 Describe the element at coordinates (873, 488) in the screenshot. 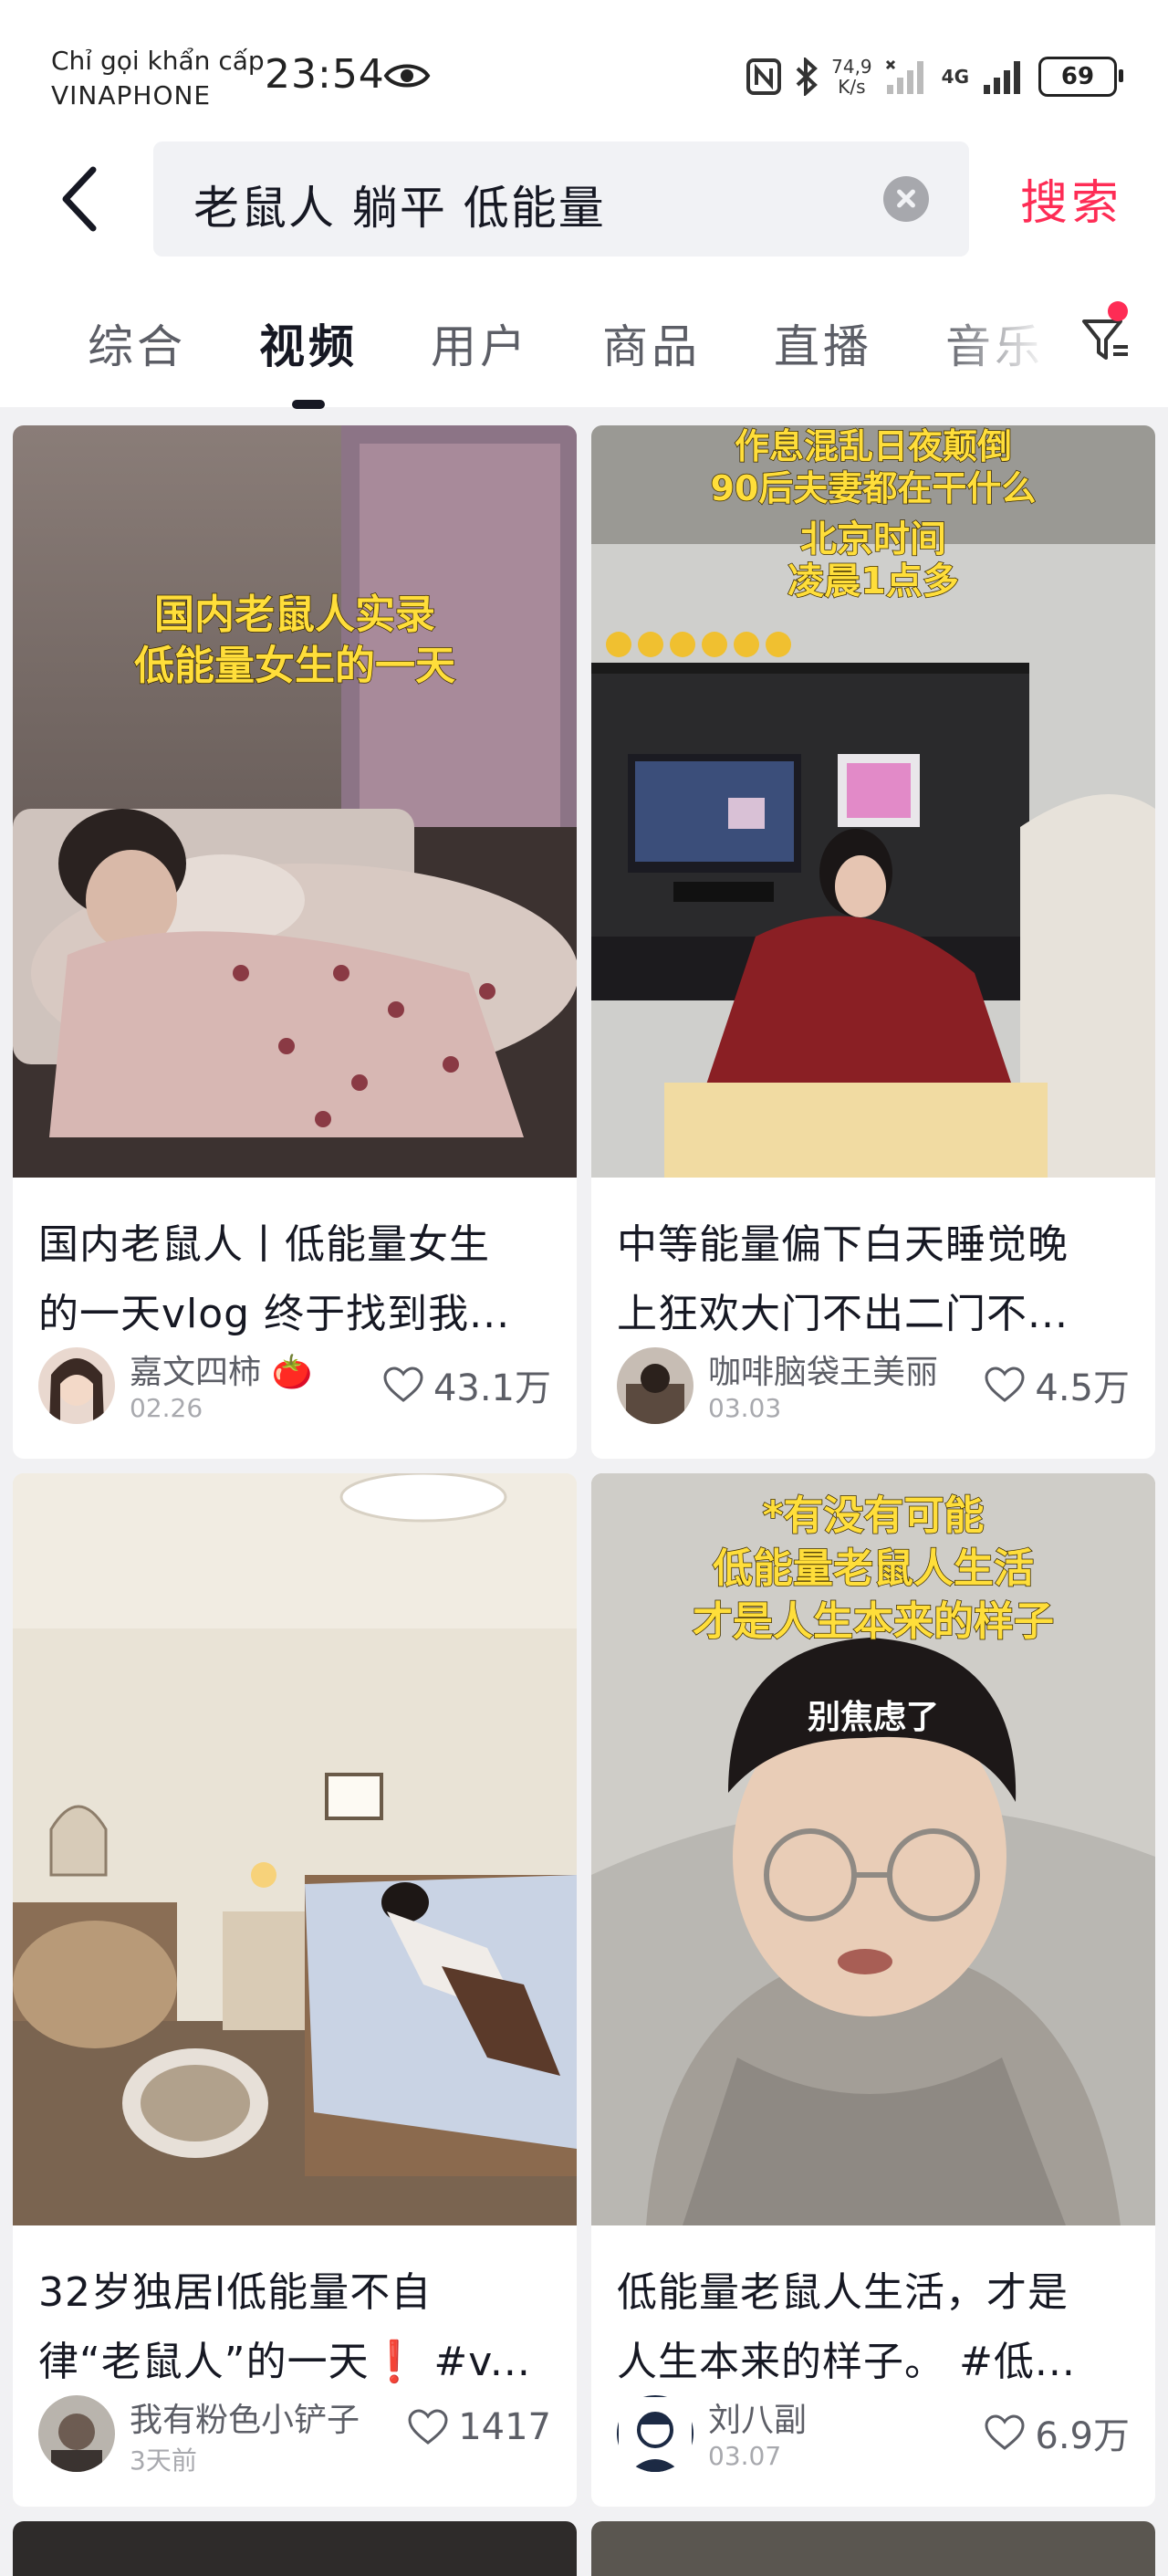

I see `overlay-line: 90后夫妻都在干什么` at that location.